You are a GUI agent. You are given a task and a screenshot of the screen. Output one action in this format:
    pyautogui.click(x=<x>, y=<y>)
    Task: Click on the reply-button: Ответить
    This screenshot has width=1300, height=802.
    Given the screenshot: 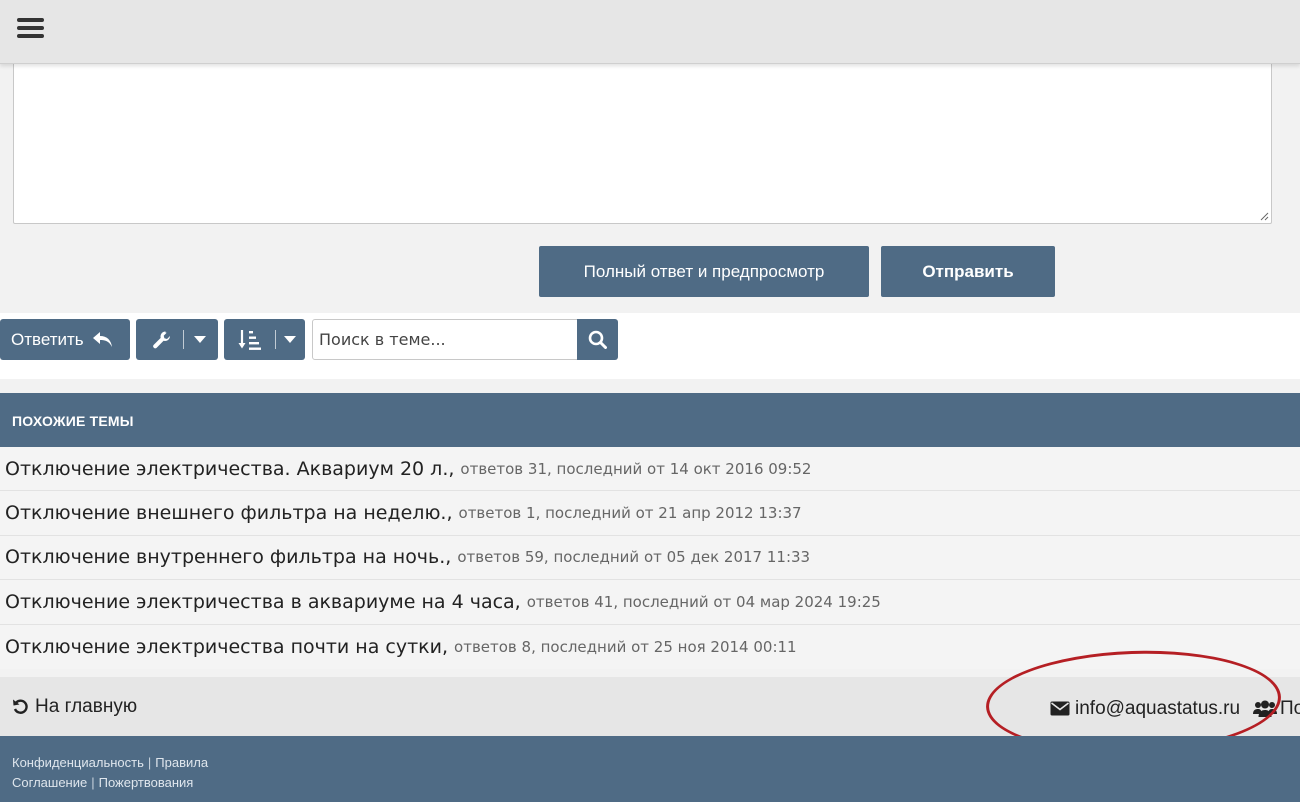 What is the action you would take?
    pyautogui.click(x=65, y=339)
    